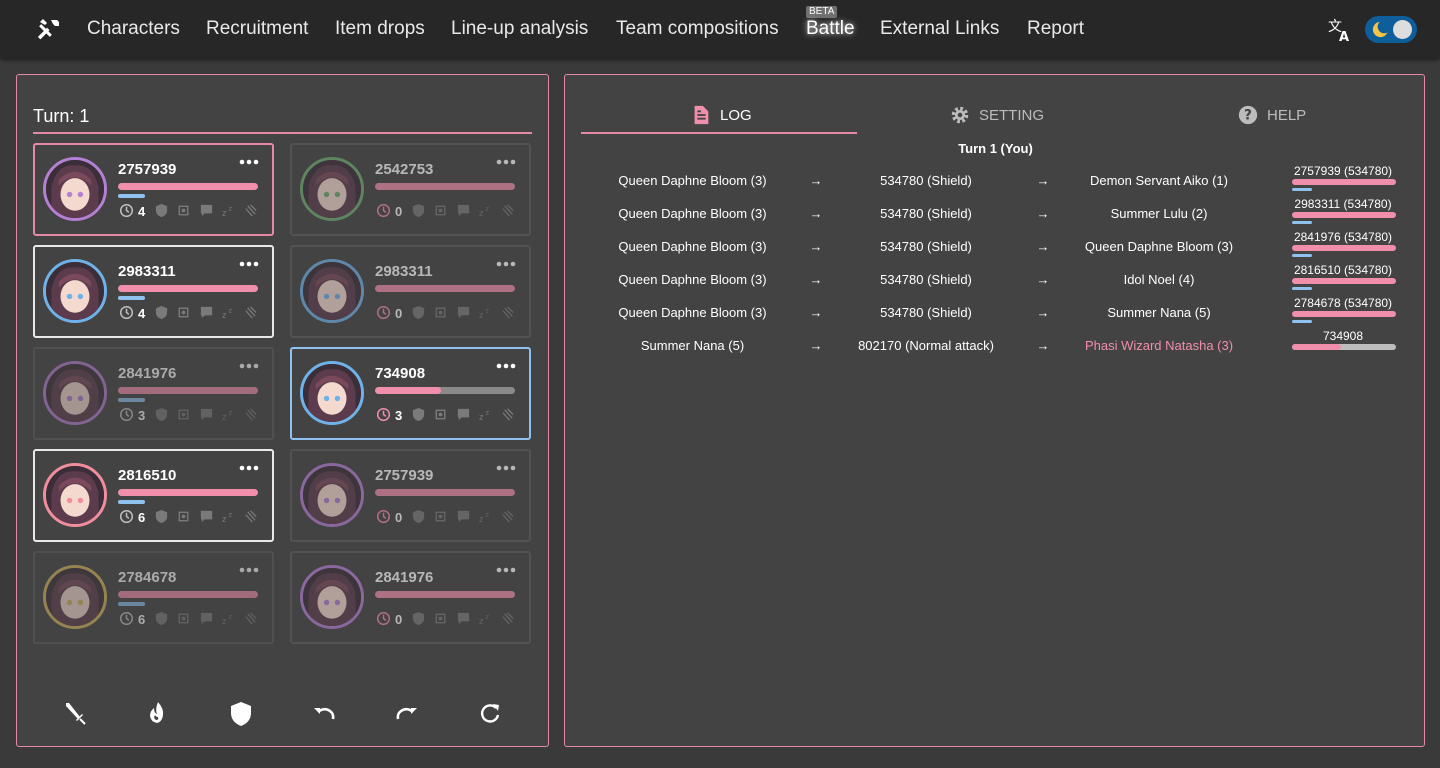  I want to click on redo-icon, so click(407, 714).